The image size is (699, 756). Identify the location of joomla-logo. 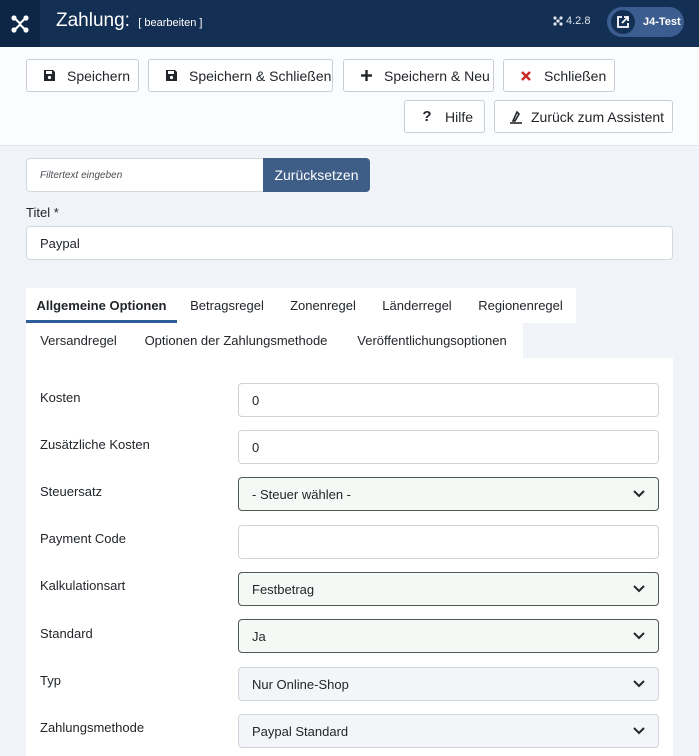
(20, 23).